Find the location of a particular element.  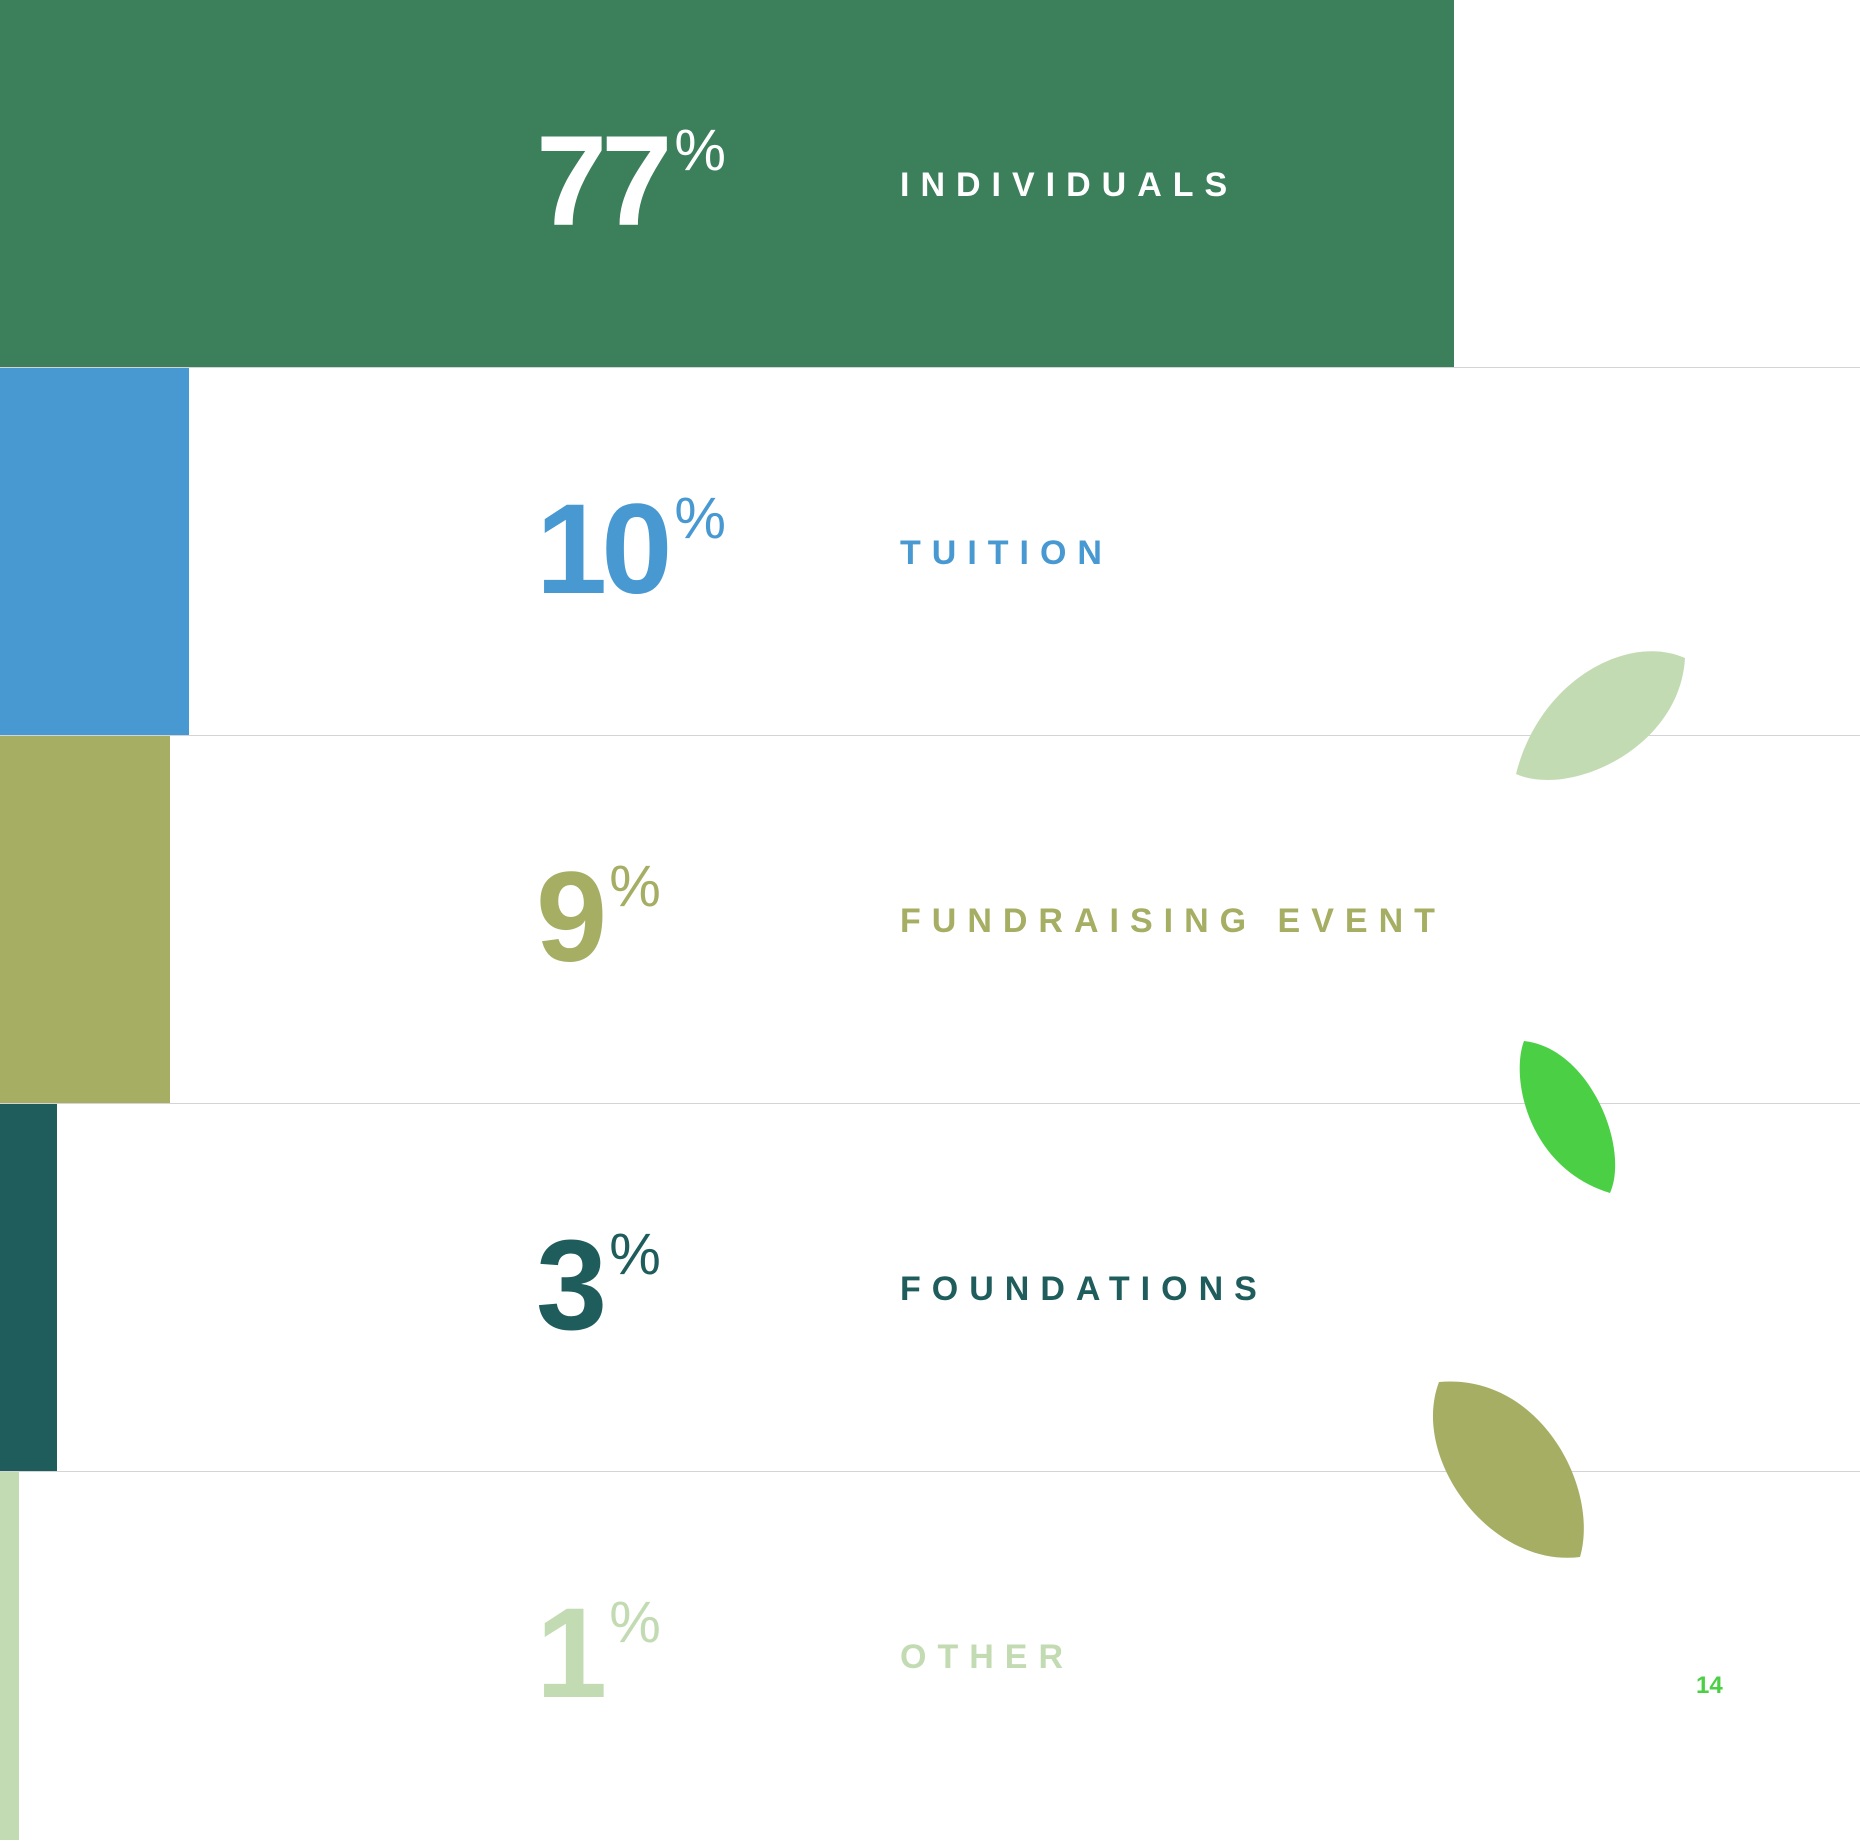

data-label-value: 3 is located at coordinates (571, 1285).